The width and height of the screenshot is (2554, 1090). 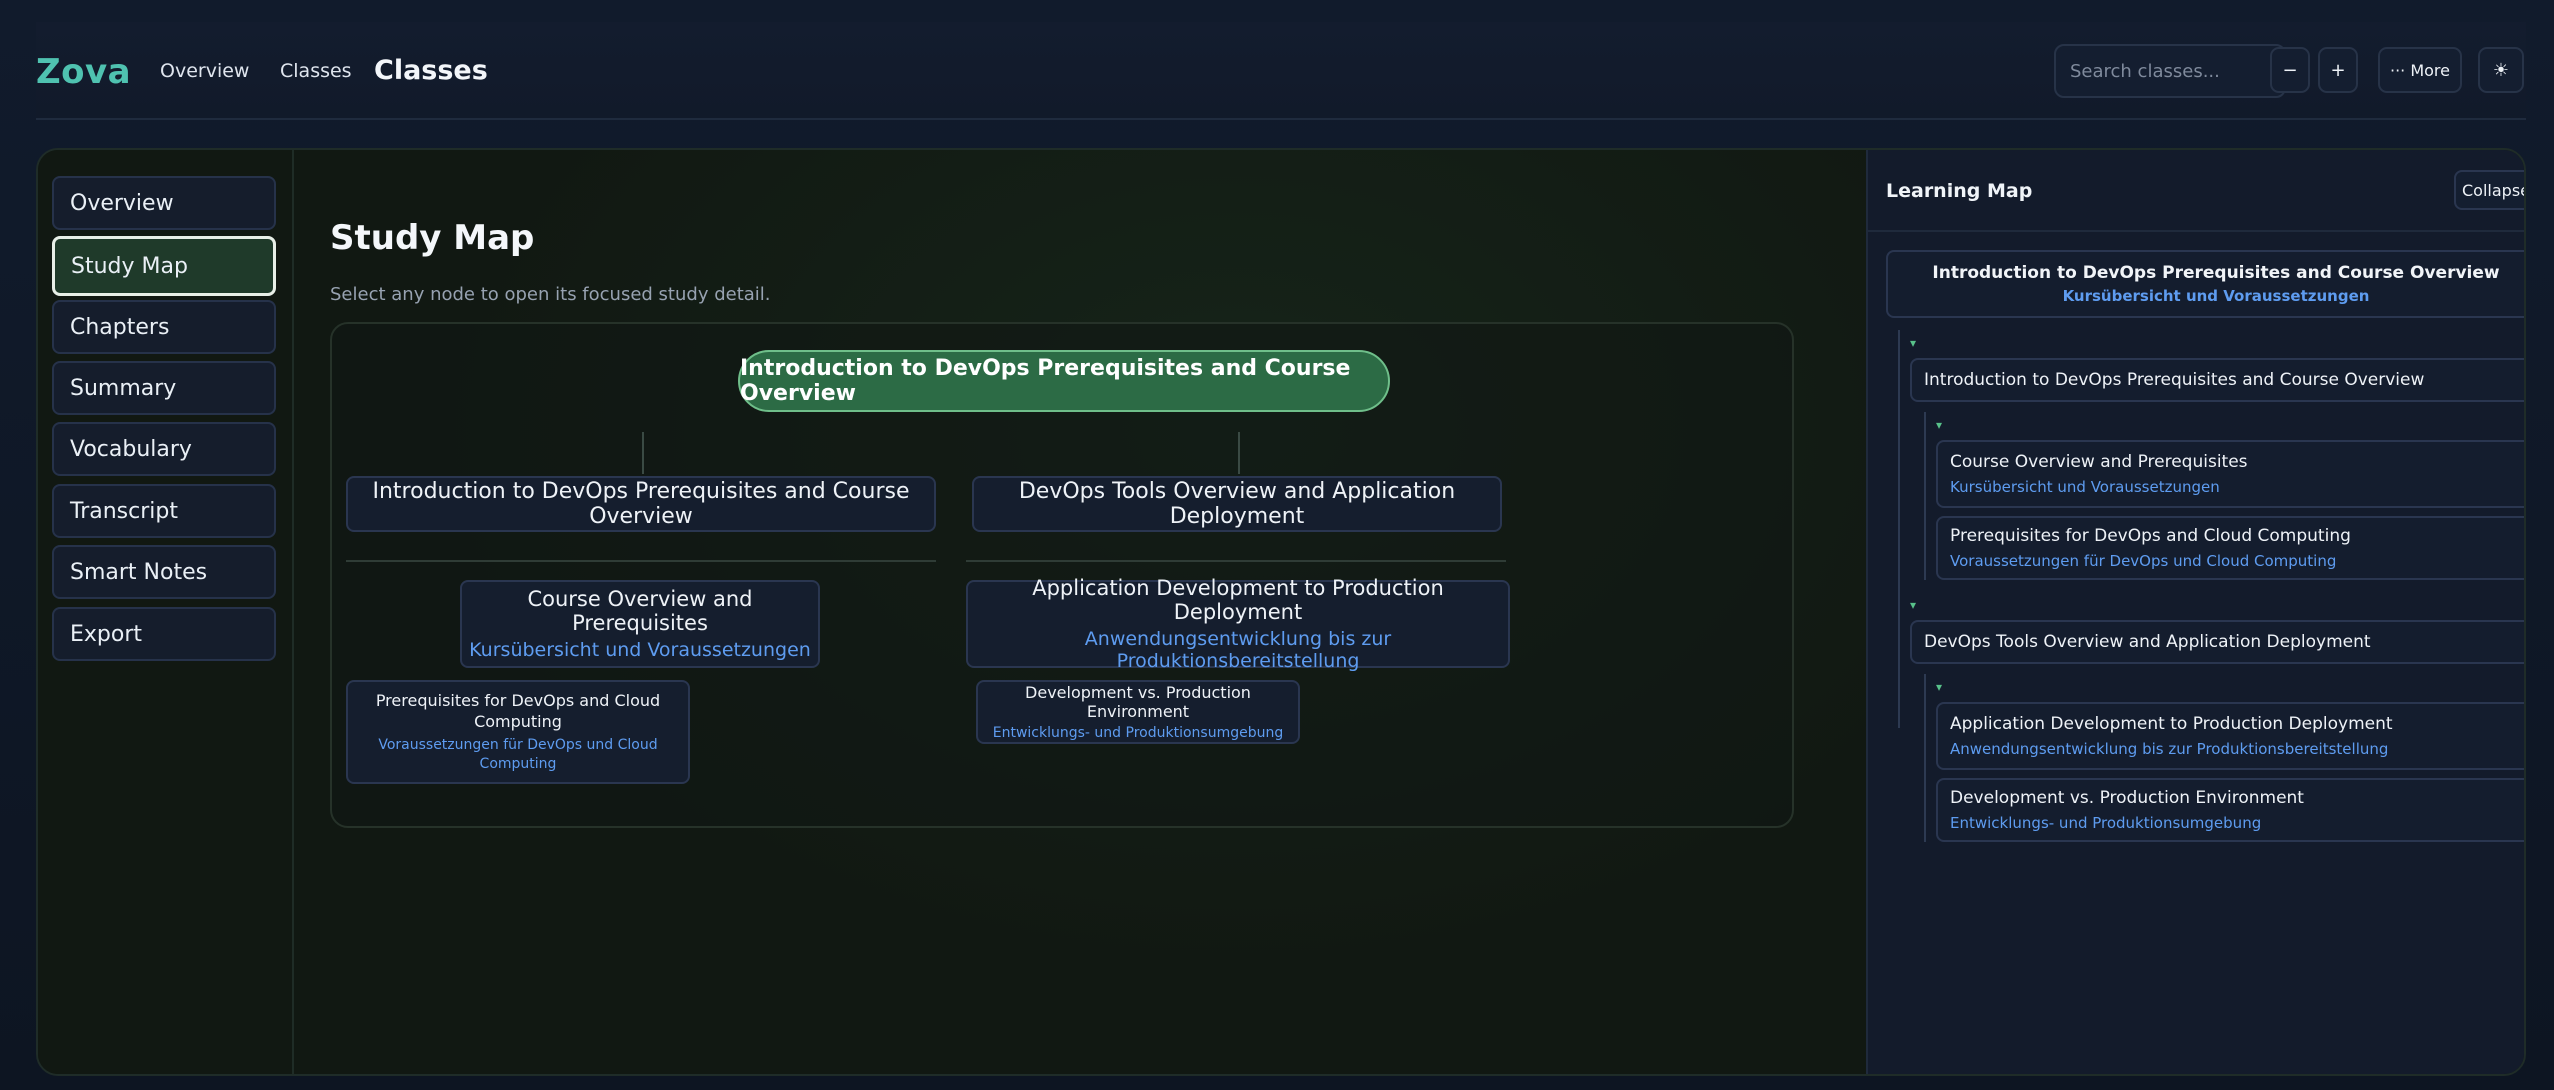 What do you see at coordinates (204, 71) in the screenshot?
I see `nav-overview-link: Overview` at bounding box center [204, 71].